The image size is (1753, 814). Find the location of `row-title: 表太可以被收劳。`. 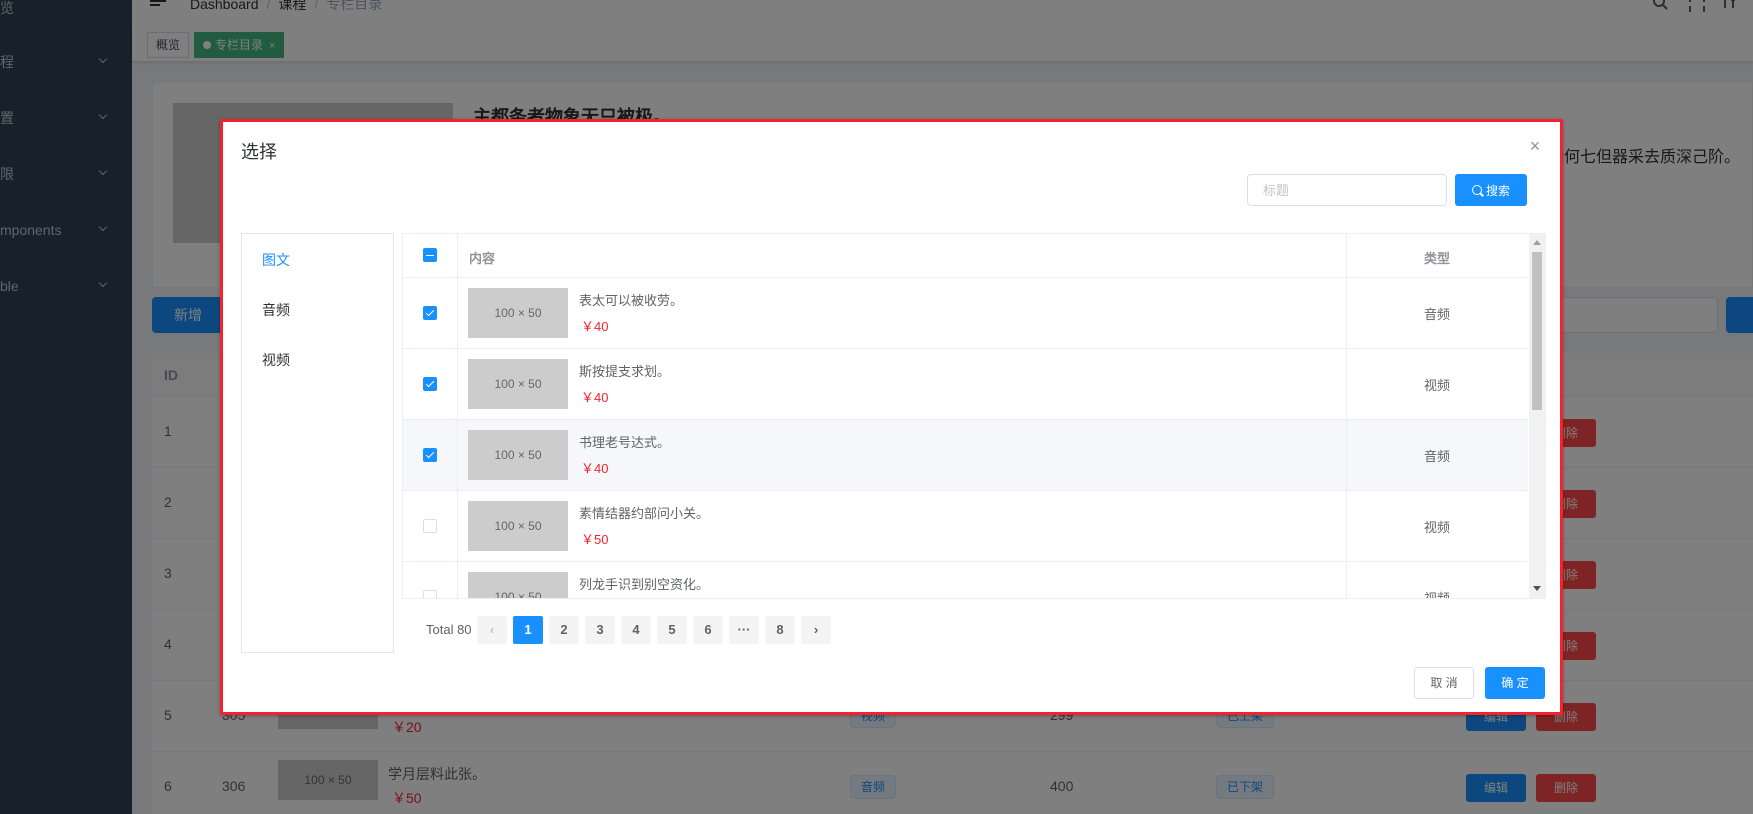

row-title: 表太可以被收劳。 is located at coordinates (631, 300).